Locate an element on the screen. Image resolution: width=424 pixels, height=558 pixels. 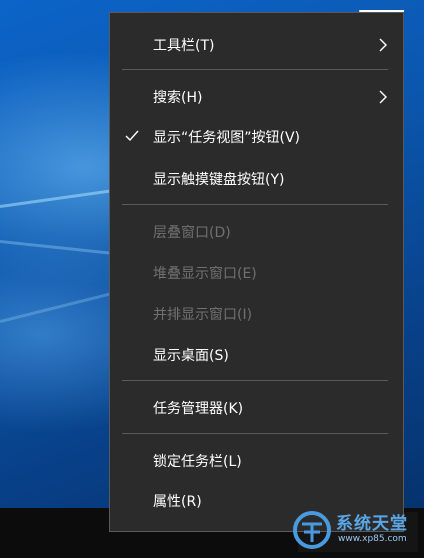
menu-item-label: 锁定任务栏(L) is located at coordinates (197, 462).